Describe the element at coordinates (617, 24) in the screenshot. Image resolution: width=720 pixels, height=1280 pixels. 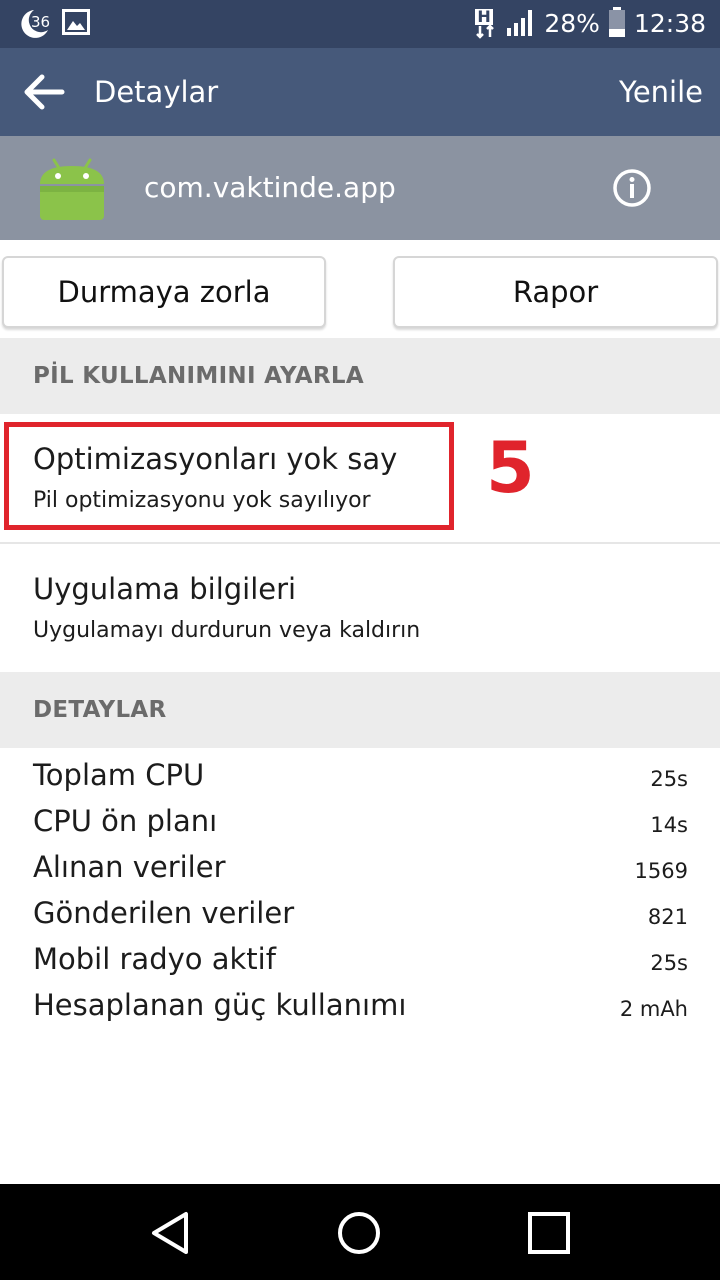
I see `battery-icon` at that location.